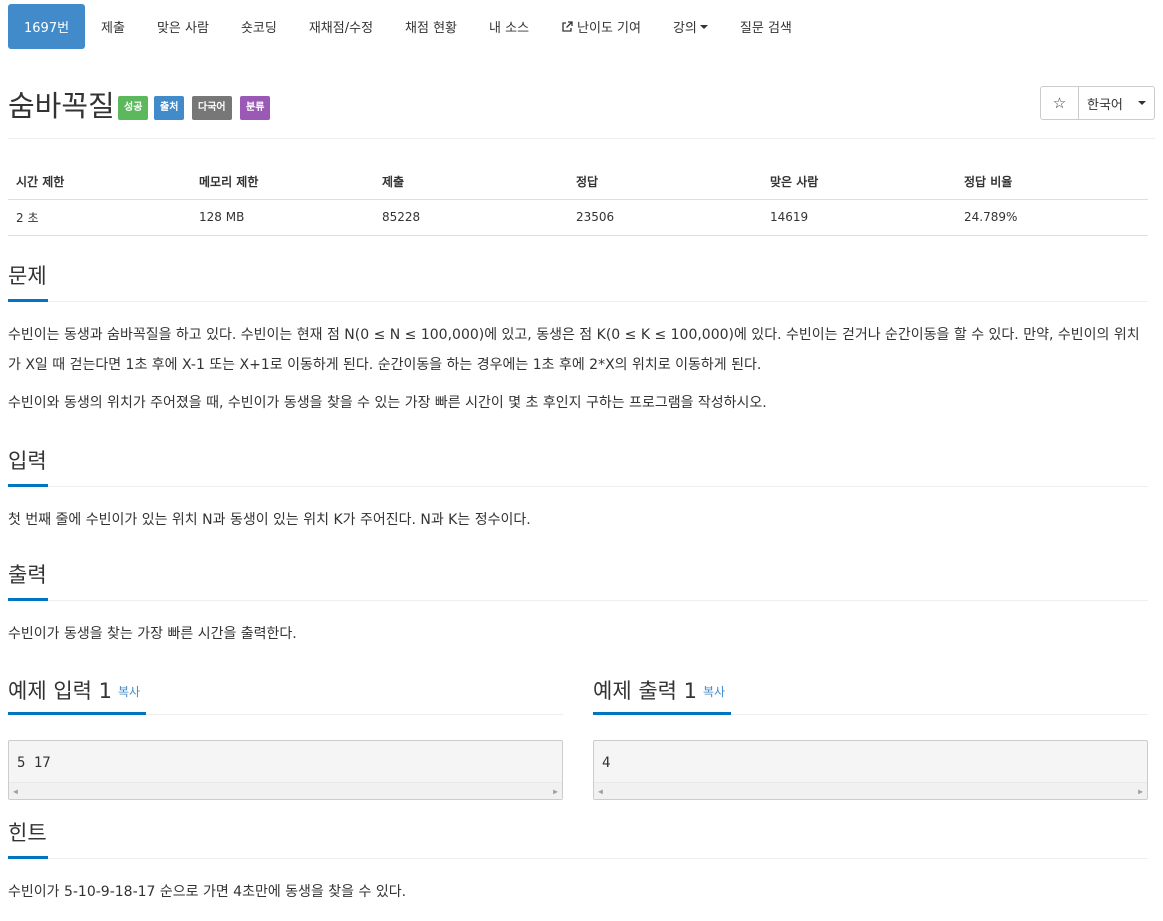 Image resolution: width=1163 pixels, height=921 pixels. What do you see at coordinates (99, 182) in the screenshot?
I see `header-time-limit: 시간 제한` at bounding box center [99, 182].